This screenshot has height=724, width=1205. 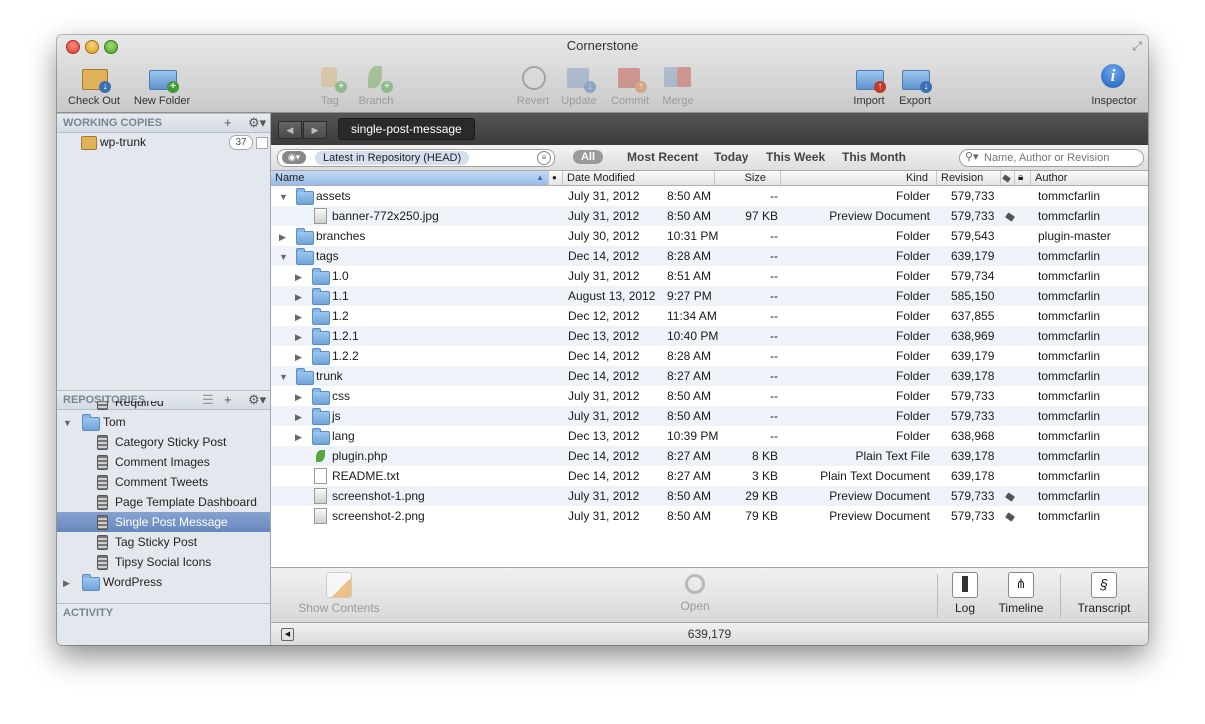 I want to click on branch-button: + Branch, so click(x=376, y=85).